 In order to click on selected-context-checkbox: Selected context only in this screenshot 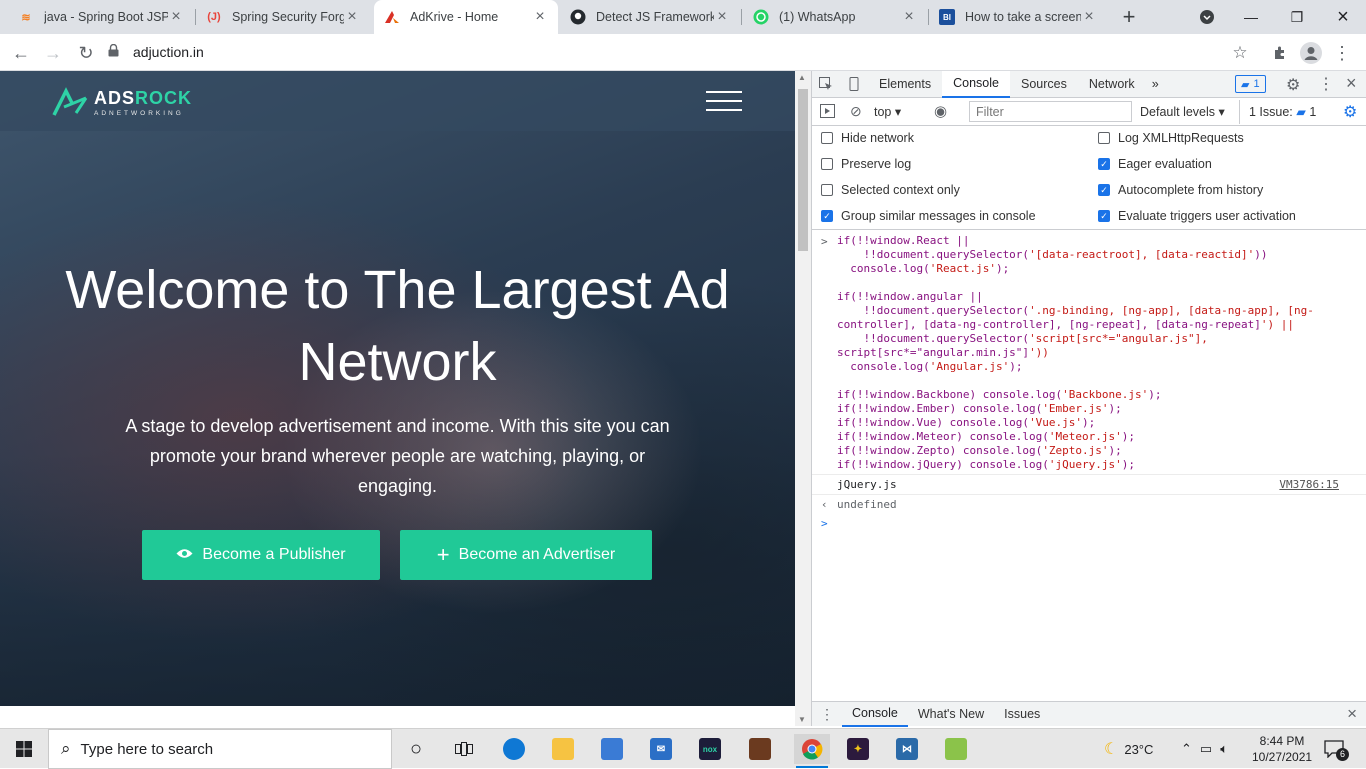, I will do `click(890, 190)`.